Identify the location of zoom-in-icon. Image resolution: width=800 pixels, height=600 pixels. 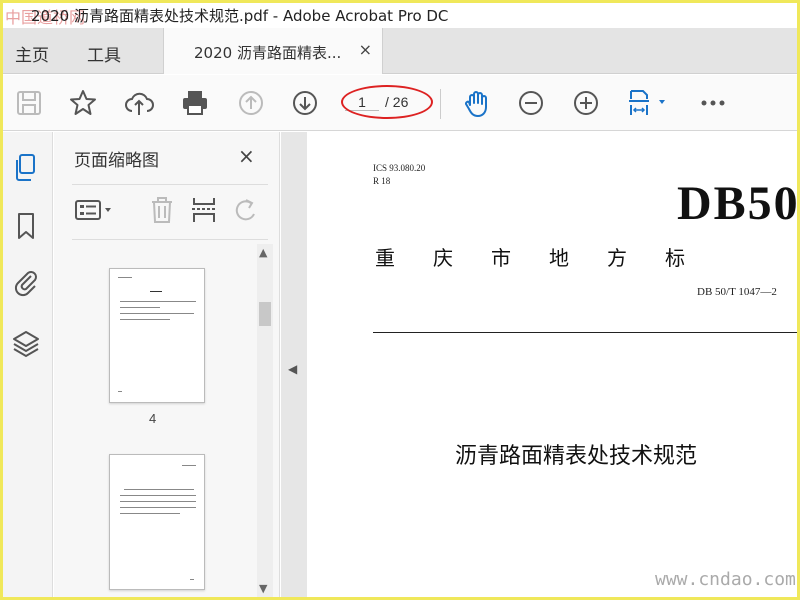
(586, 103).